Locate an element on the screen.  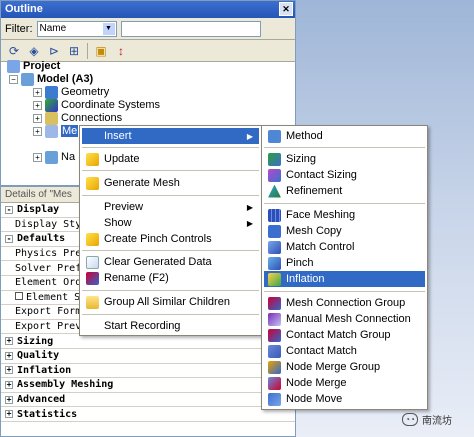
menu-item-group-all: Group All Similar Children is located at coordinates (170, 302).